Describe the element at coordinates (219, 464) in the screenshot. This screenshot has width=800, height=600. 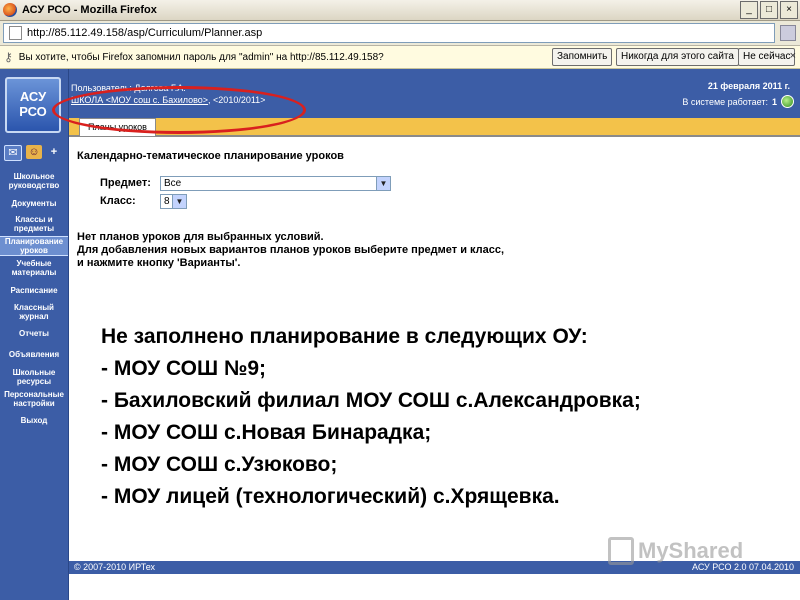
I see `overlay-item: - МОУ СОШ с.Узюково;` at that location.